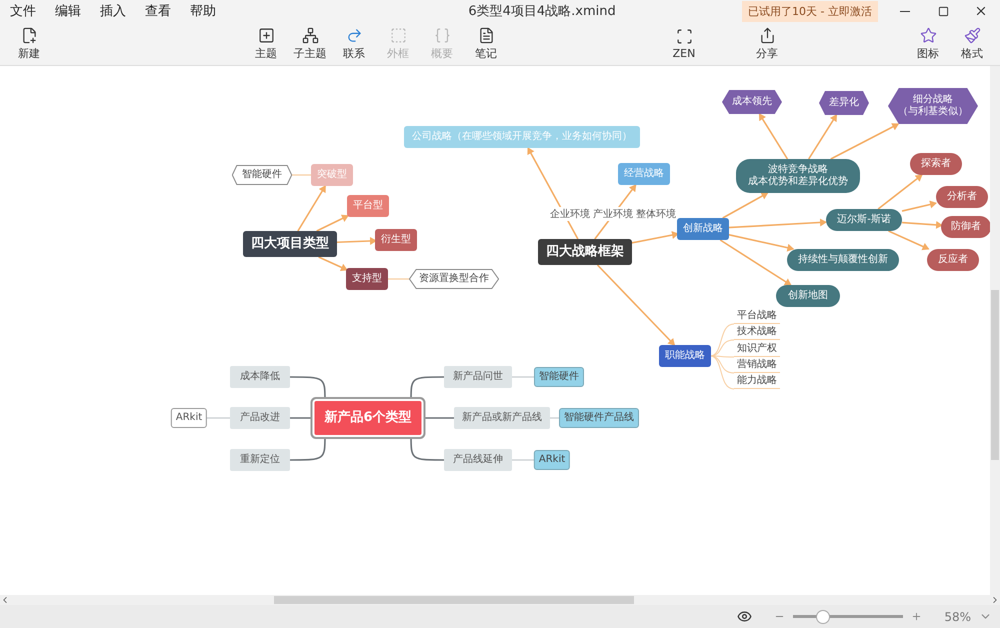  What do you see at coordinates (266, 35) in the screenshot?
I see `plus-square-icon` at bounding box center [266, 35].